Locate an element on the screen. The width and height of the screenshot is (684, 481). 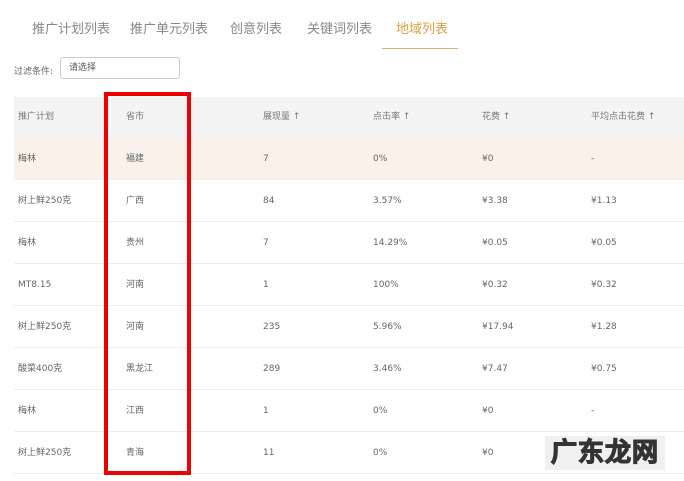
table-row: 梅林 贵州 7 14.29% ¥0.05 ¥0.05 is located at coordinates (349, 243).